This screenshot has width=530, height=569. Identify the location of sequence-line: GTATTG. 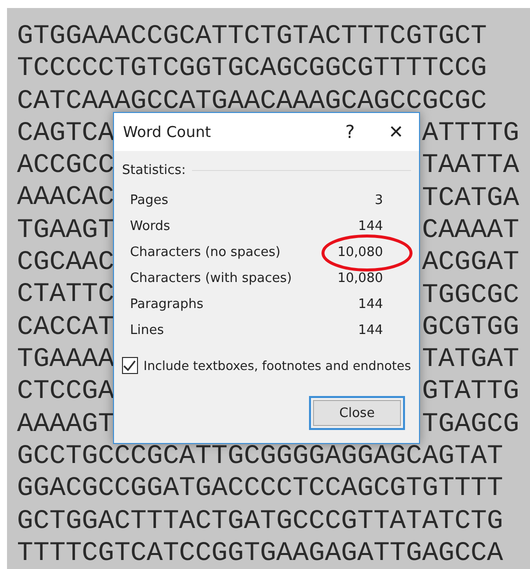
(471, 392).